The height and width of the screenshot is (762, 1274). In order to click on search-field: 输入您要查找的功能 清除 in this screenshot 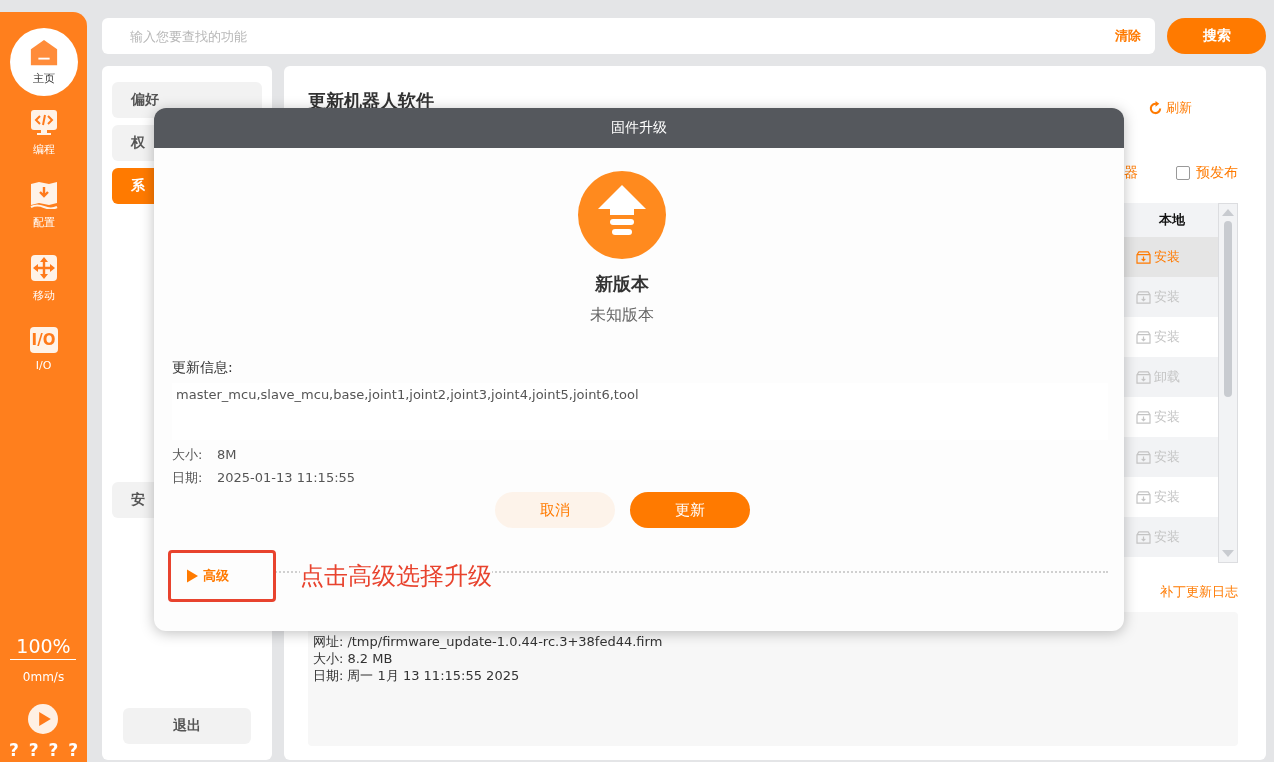, I will do `click(628, 36)`.